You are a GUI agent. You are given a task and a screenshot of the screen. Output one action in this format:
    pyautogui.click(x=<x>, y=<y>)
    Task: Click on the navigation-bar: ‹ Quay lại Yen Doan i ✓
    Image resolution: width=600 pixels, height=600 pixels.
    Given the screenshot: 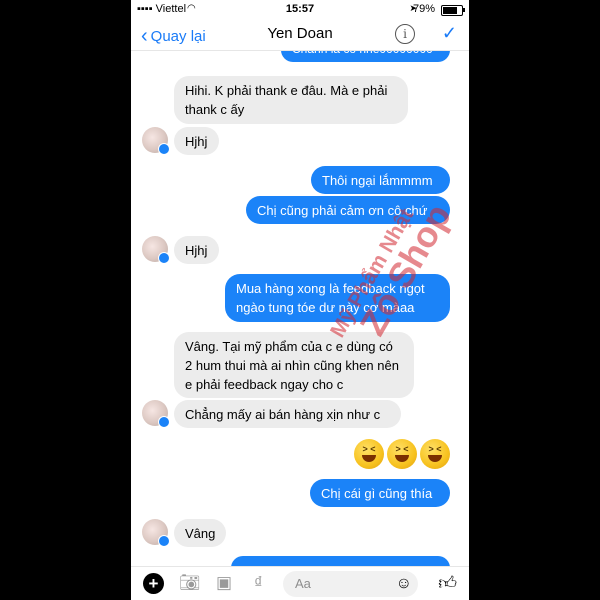 What is the action you would take?
    pyautogui.click(x=300, y=34)
    